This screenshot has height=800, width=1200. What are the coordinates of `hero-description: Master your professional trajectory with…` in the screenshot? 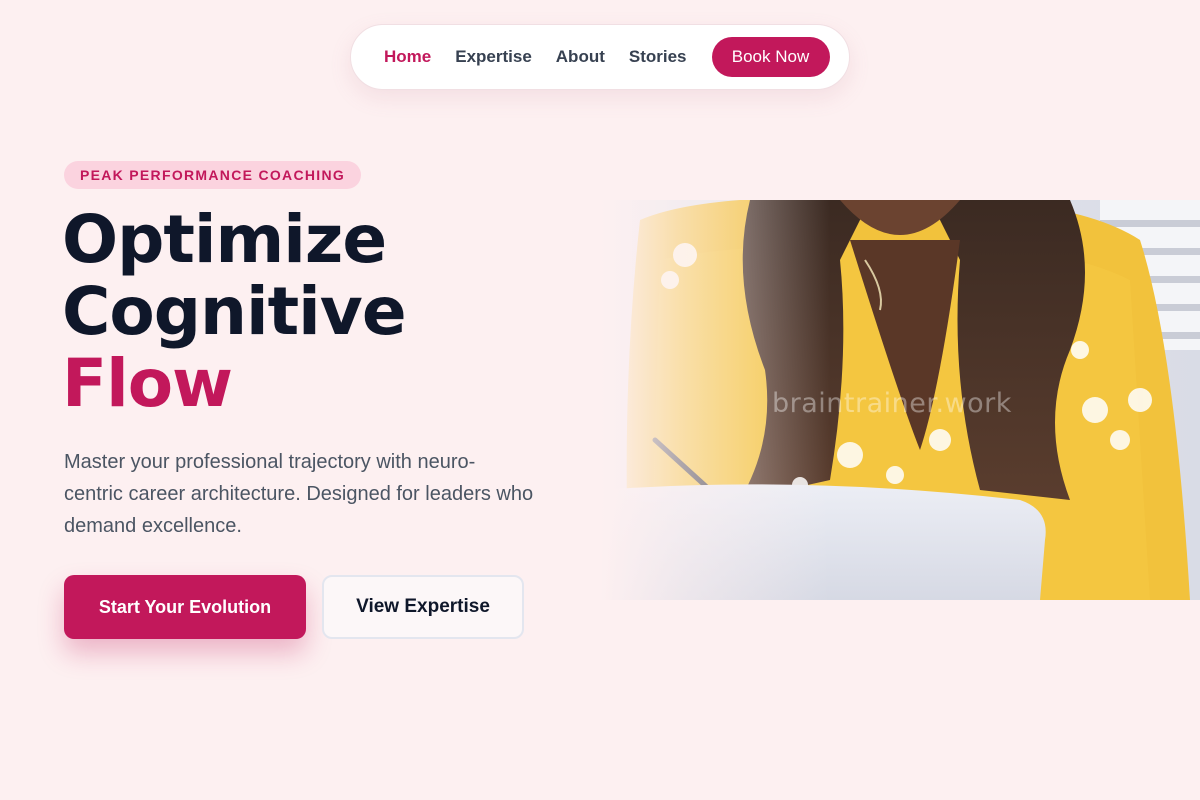 It's located at (299, 494).